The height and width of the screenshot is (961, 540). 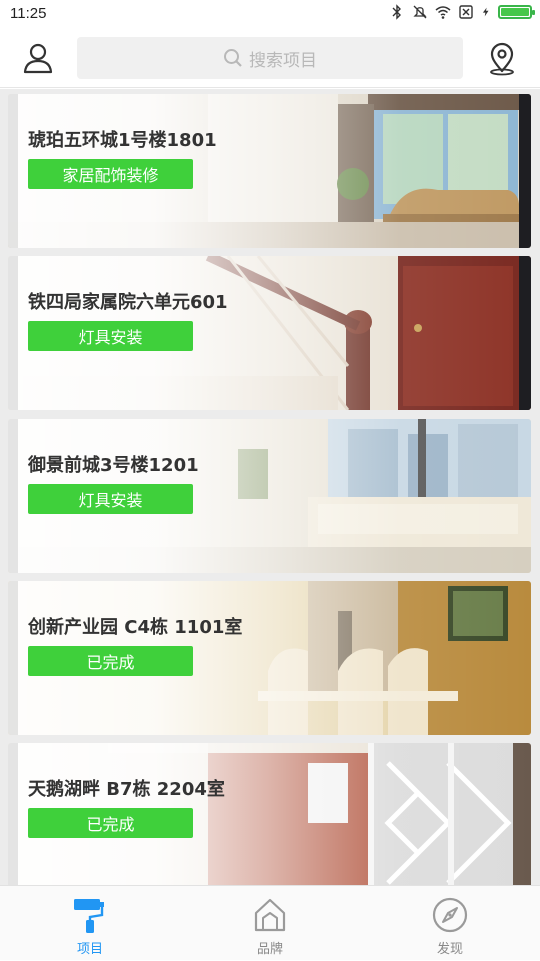 I want to click on top-bar: 搜索项目, so click(x=270, y=58).